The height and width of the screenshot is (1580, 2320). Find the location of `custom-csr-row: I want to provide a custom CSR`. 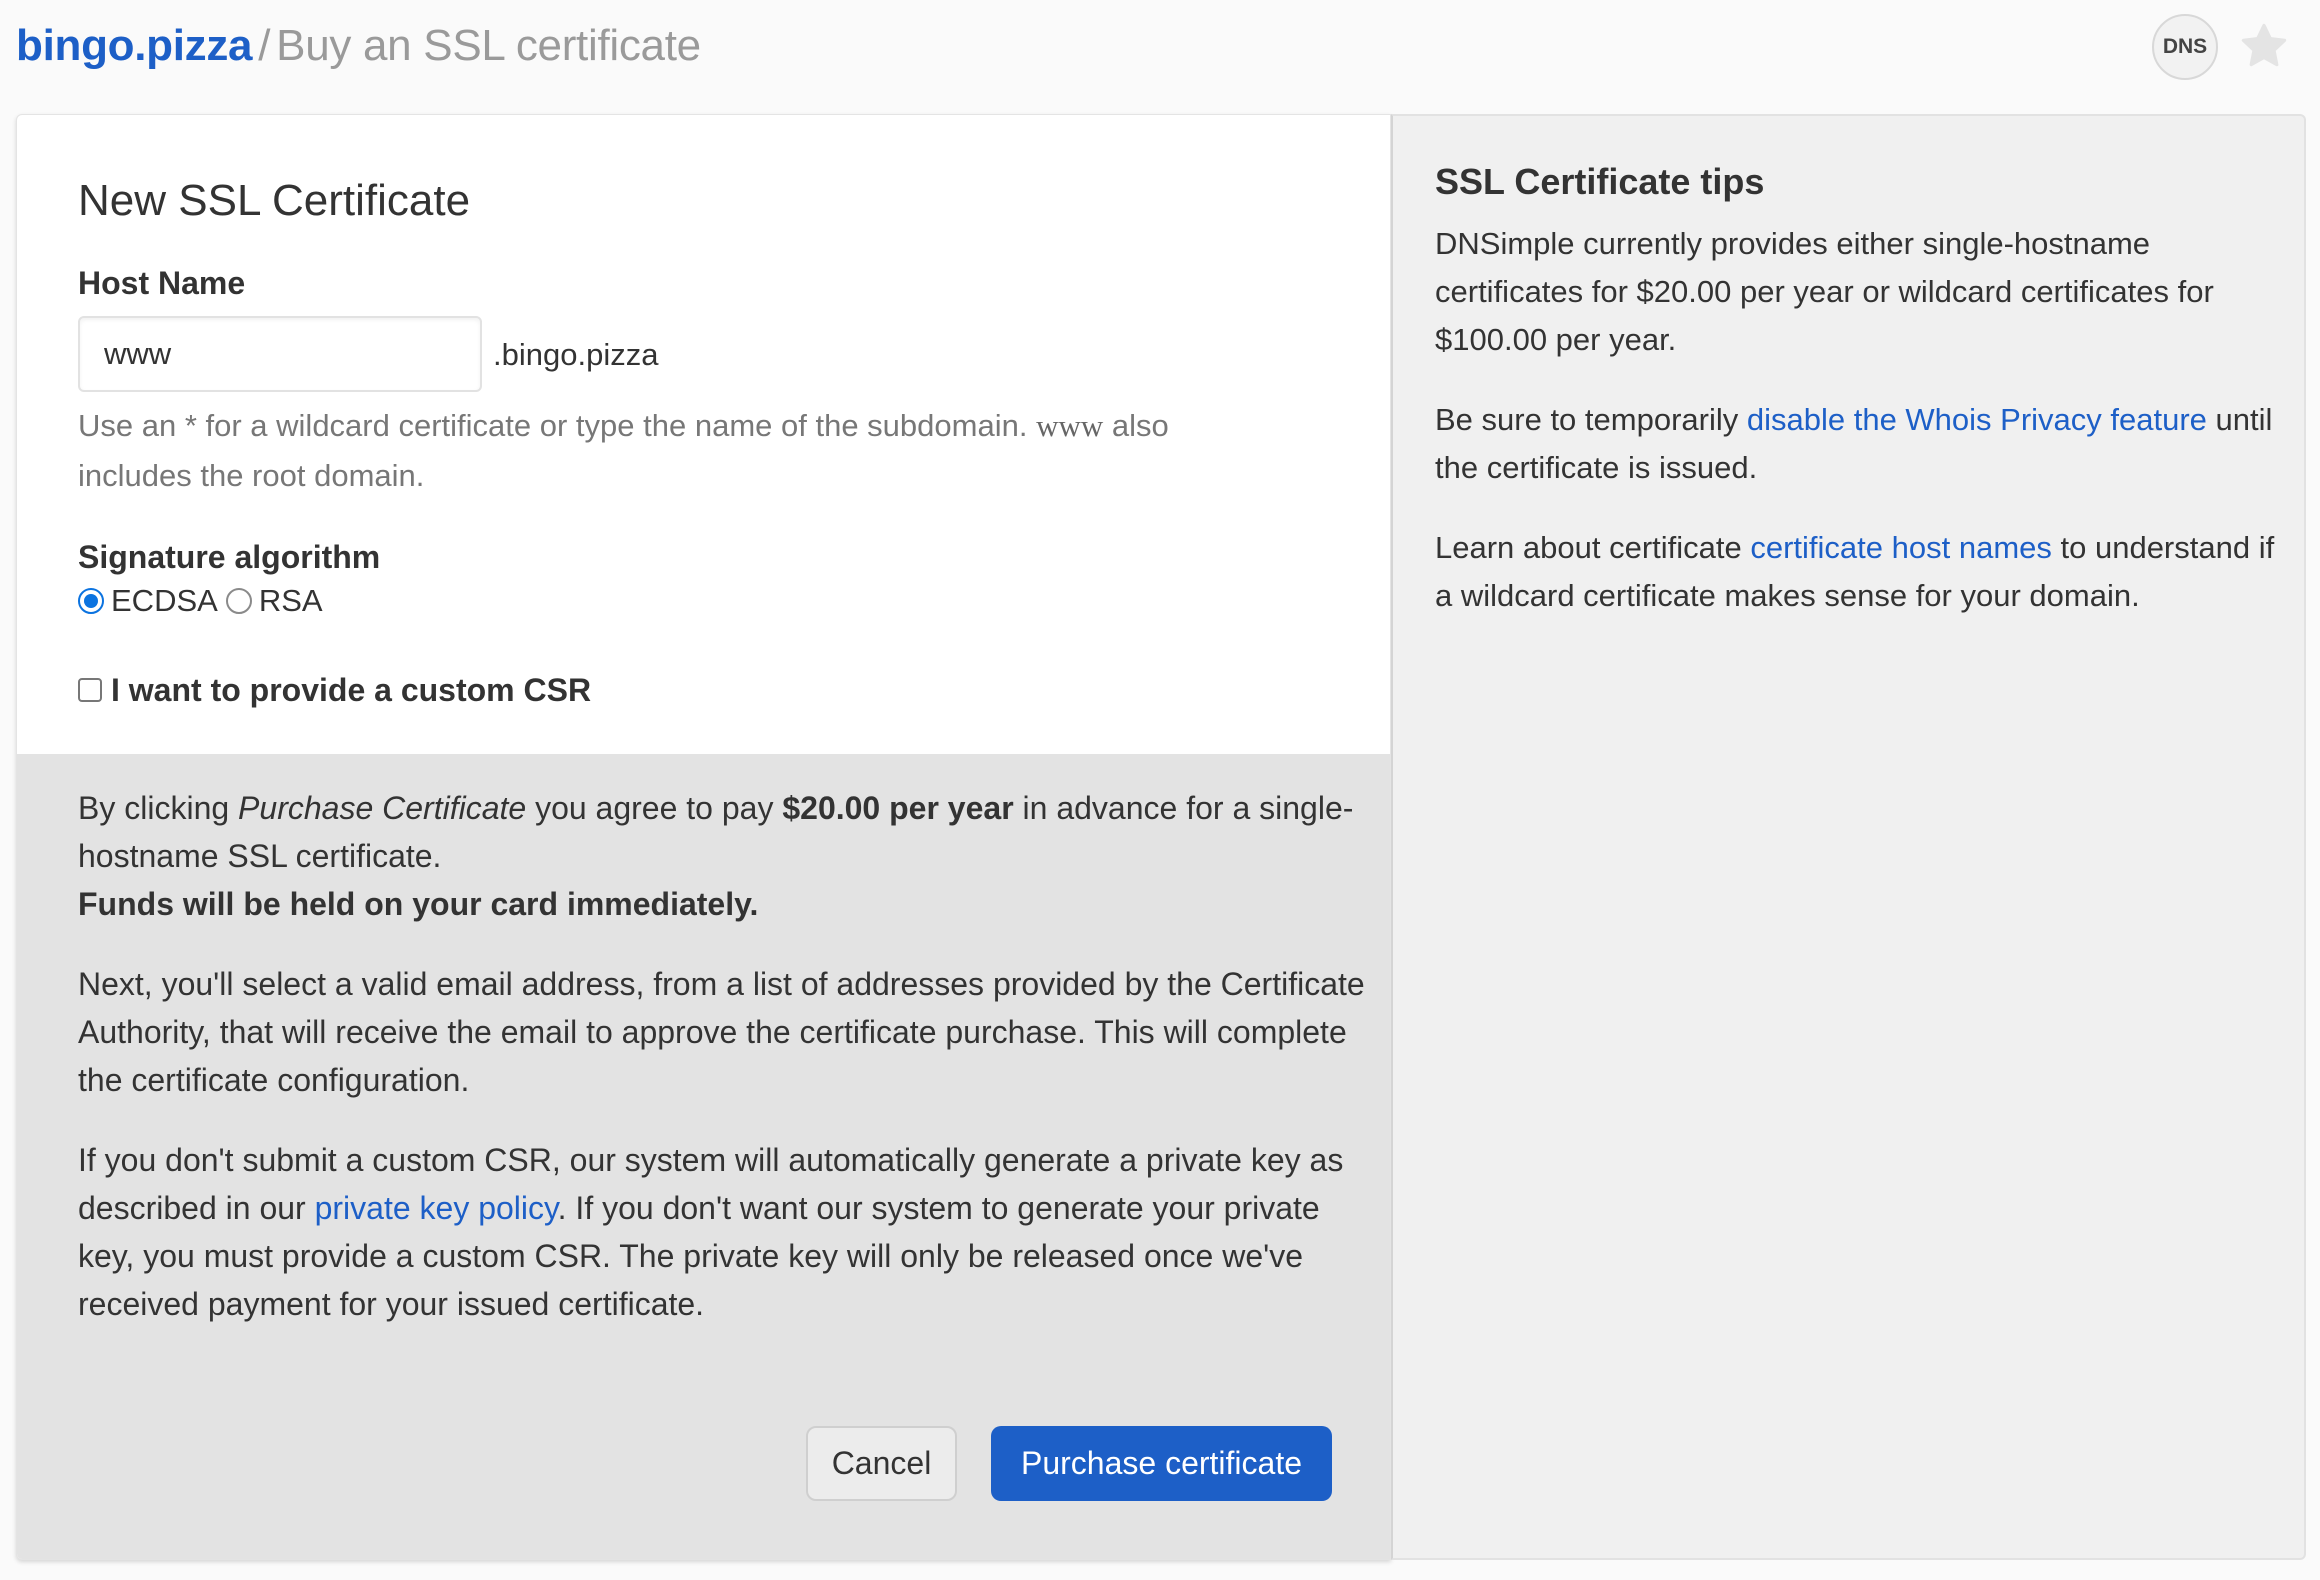

custom-csr-row: I want to provide a custom CSR is located at coordinates (334, 690).